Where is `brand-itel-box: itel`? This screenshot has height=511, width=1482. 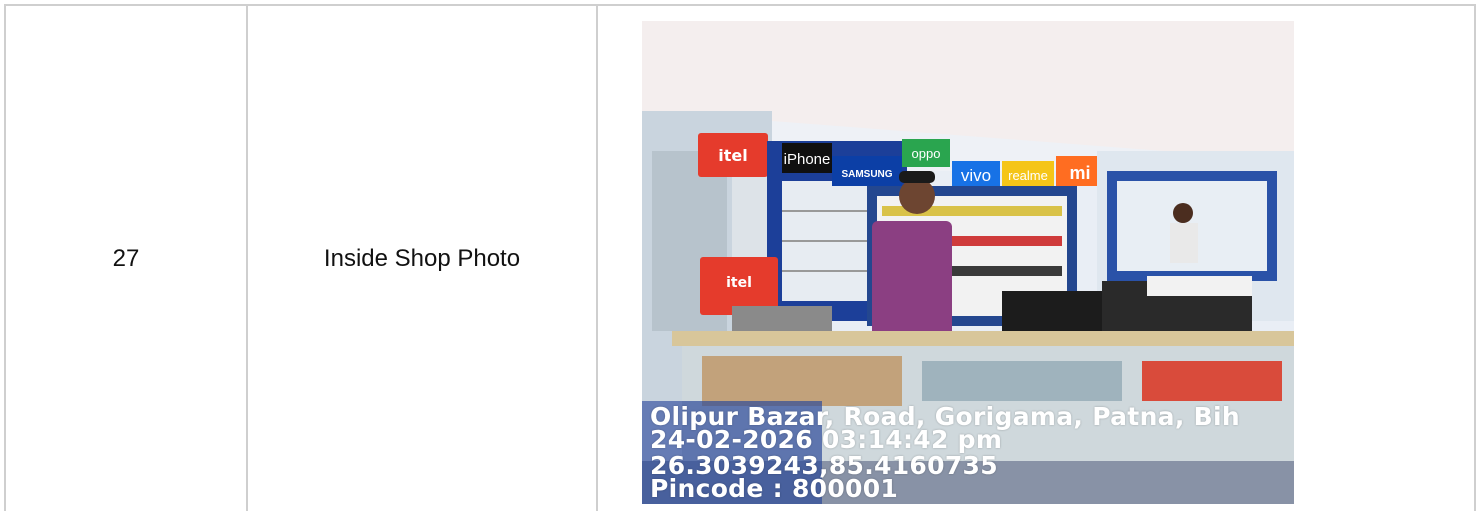
brand-itel-box: itel is located at coordinates (739, 283).